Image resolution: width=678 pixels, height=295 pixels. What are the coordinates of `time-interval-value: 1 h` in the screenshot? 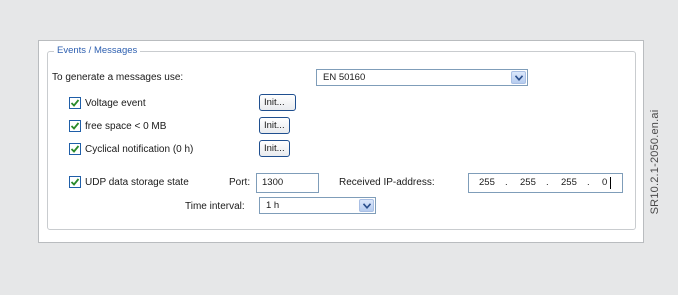 It's located at (273, 205).